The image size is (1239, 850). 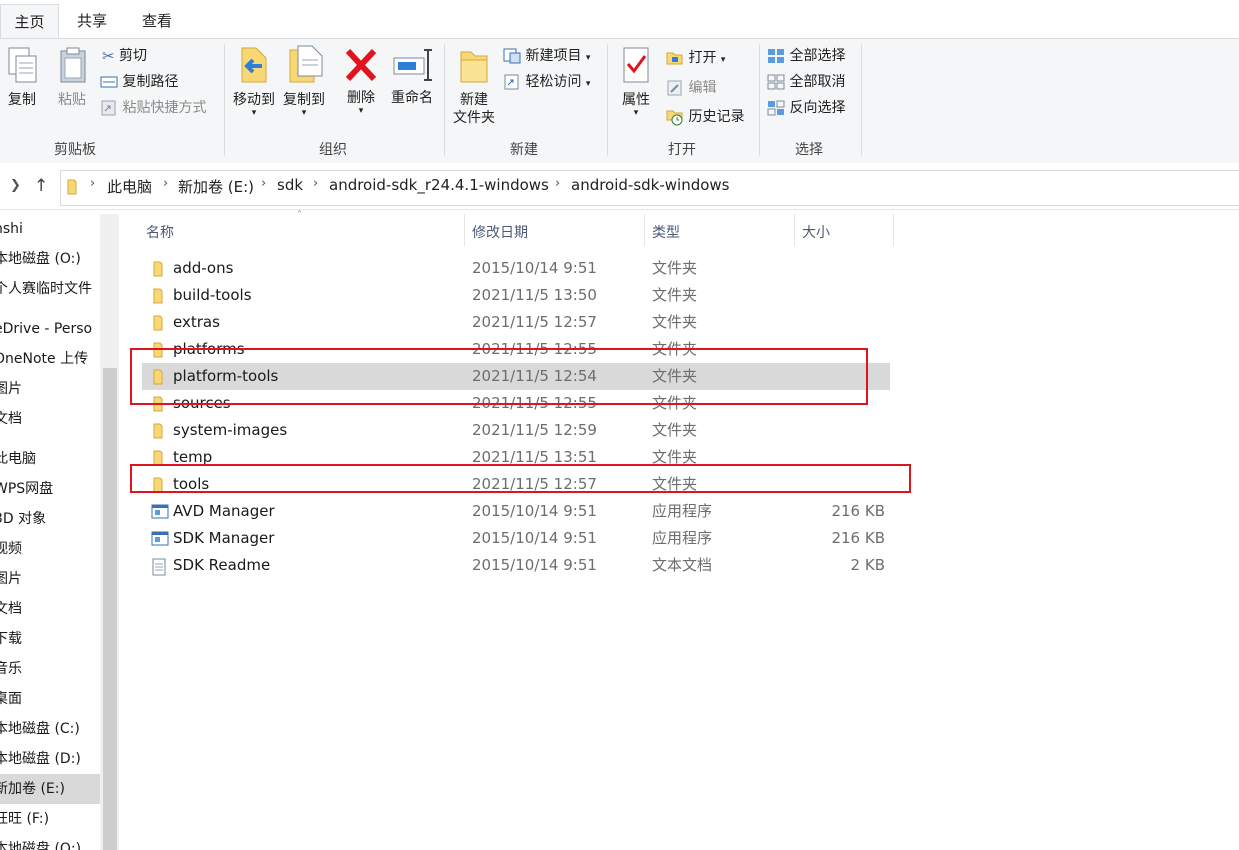 What do you see at coordinates (46, 329) in the screenshot?
I see `nav-item: eDrive - Perso` at bounding box center [46, 329].